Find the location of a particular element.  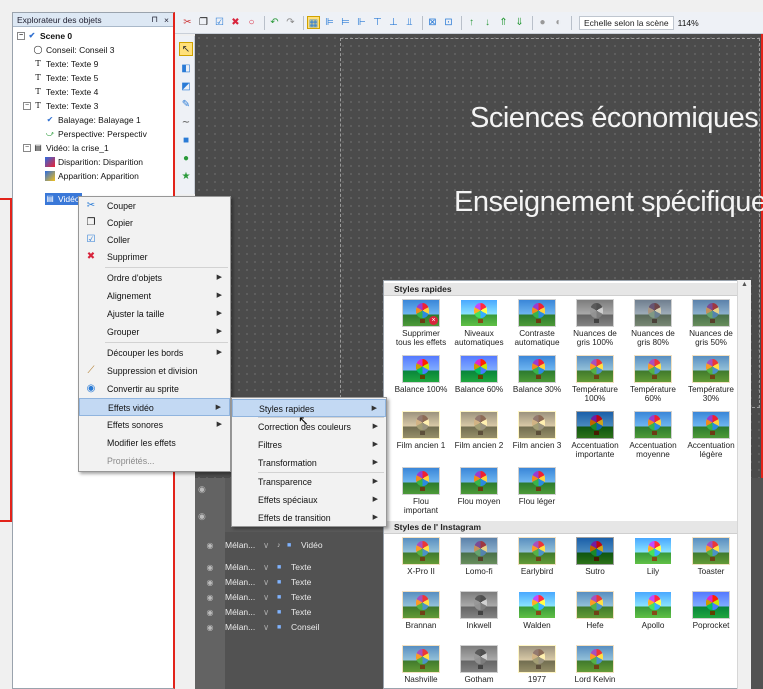

redo-icon: ↷ is located at coordinates (290, 22).